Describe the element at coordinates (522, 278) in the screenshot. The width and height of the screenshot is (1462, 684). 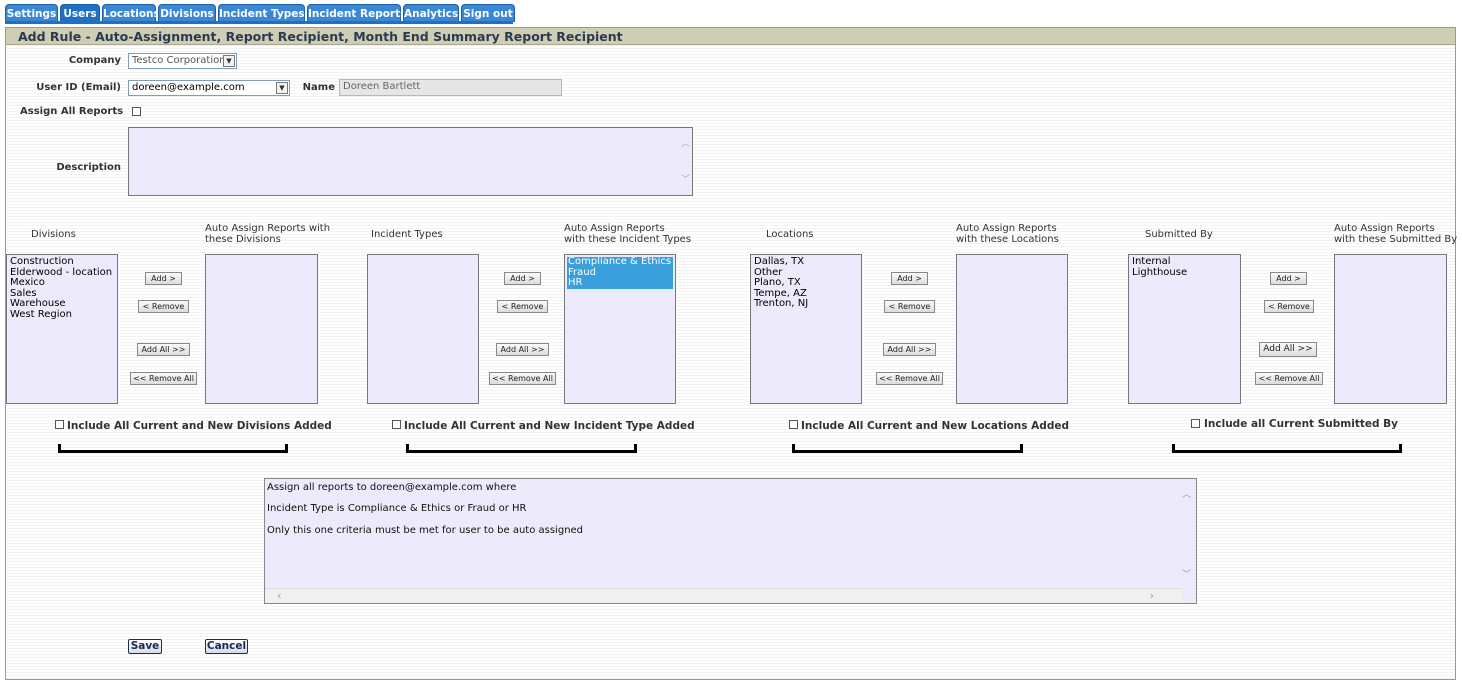
I see `incident-types-add-button: Add >` at that location.